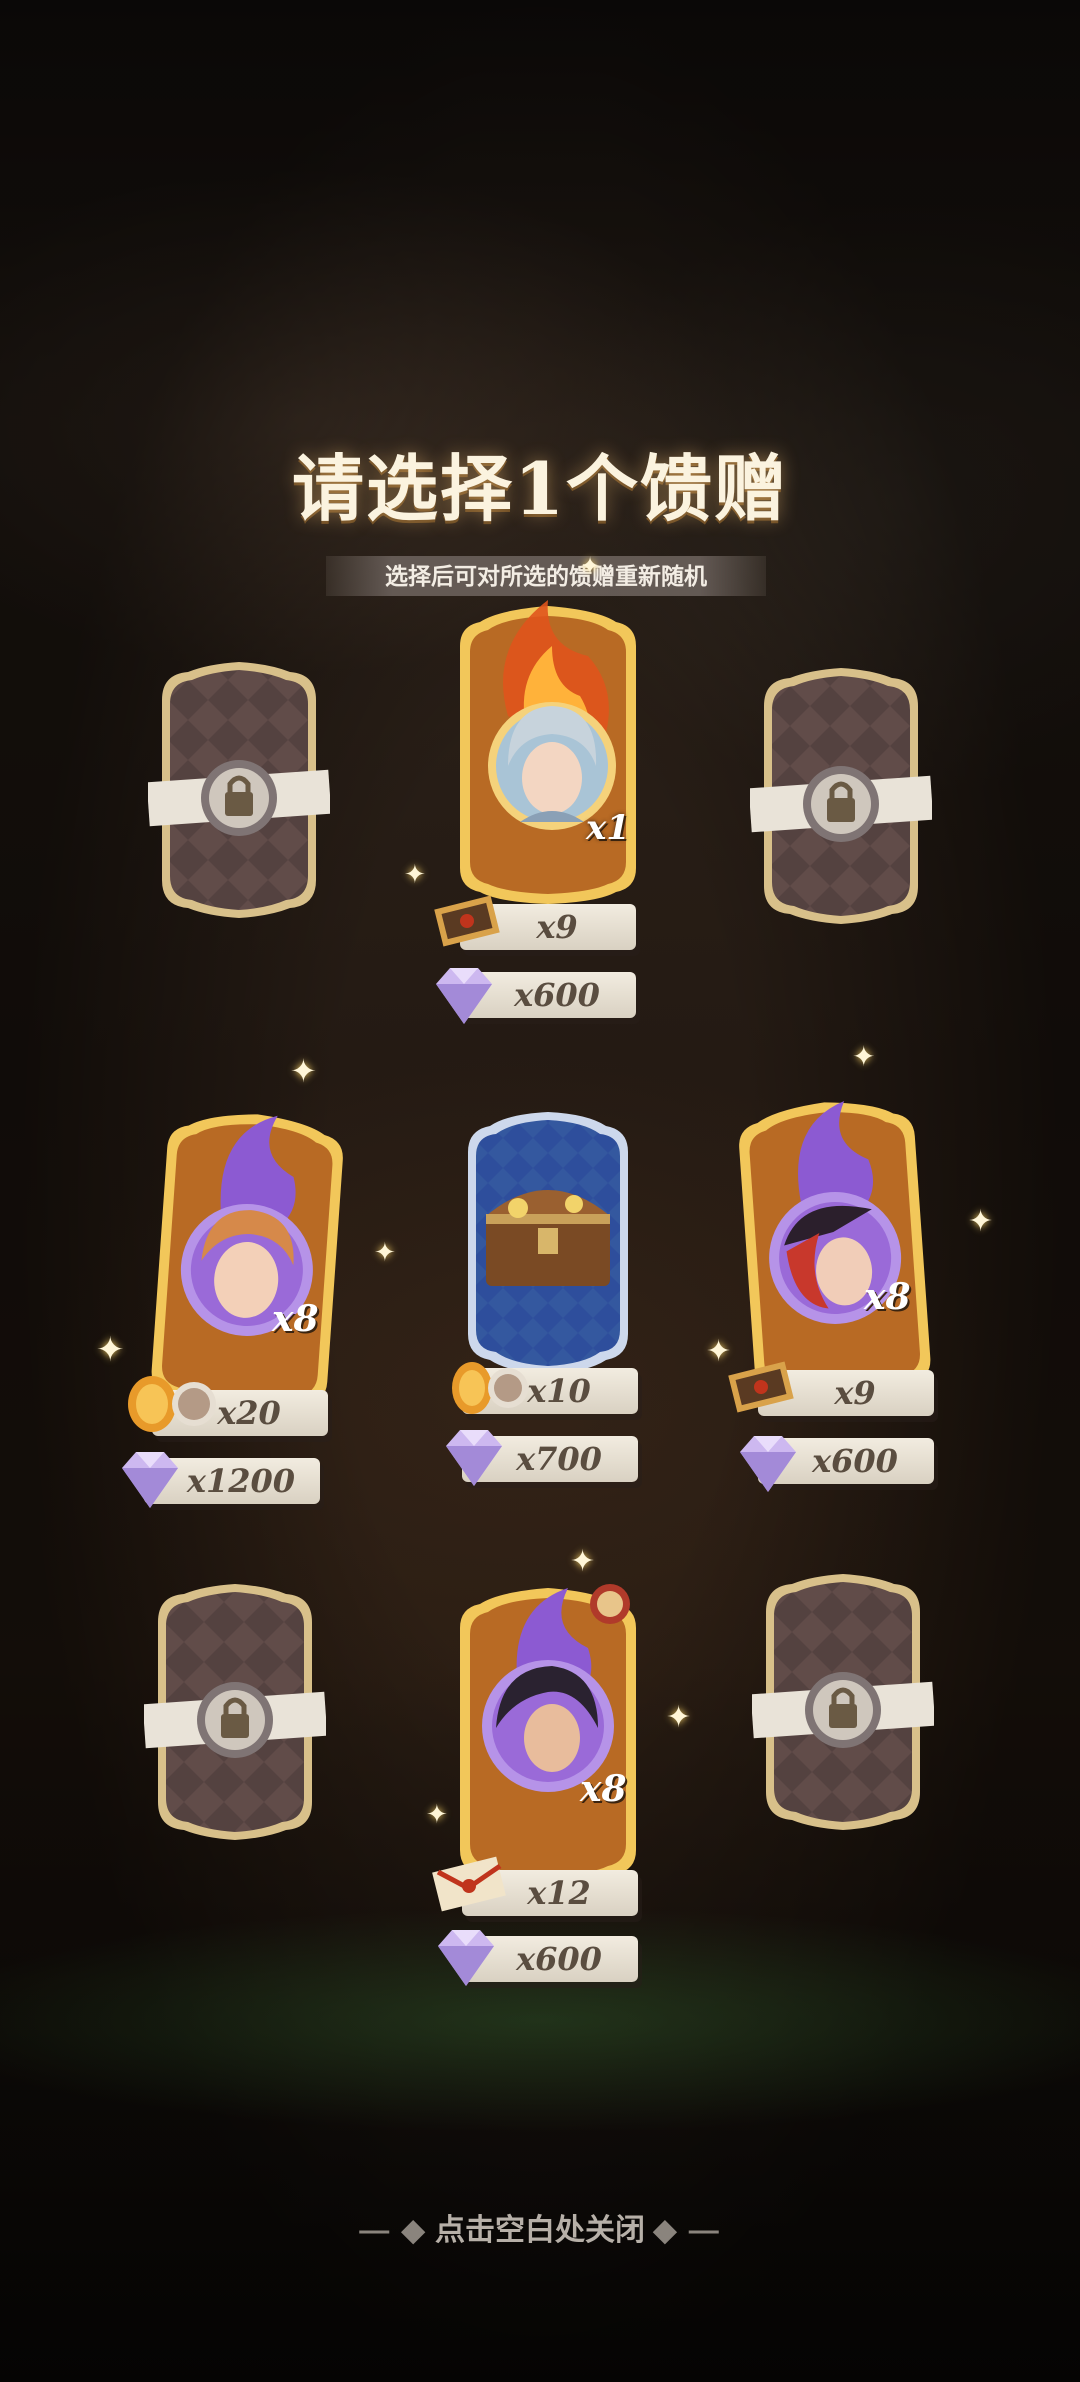 The width and height of the screenshot is (1080, 2382). Describe the element at coordinates (235, 1712) in the screenshot. I see `locked-slot-bottom-left` at that location.